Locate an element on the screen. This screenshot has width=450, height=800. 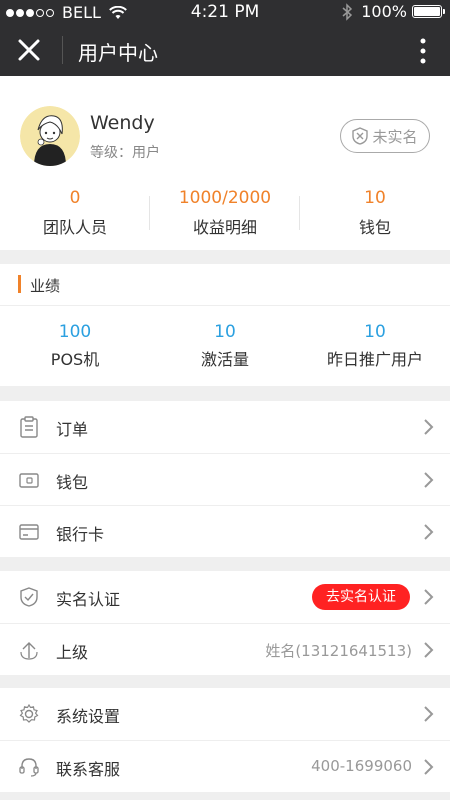
menu-item-bank-card: 银行卡 is located at coordinates (225, 531).